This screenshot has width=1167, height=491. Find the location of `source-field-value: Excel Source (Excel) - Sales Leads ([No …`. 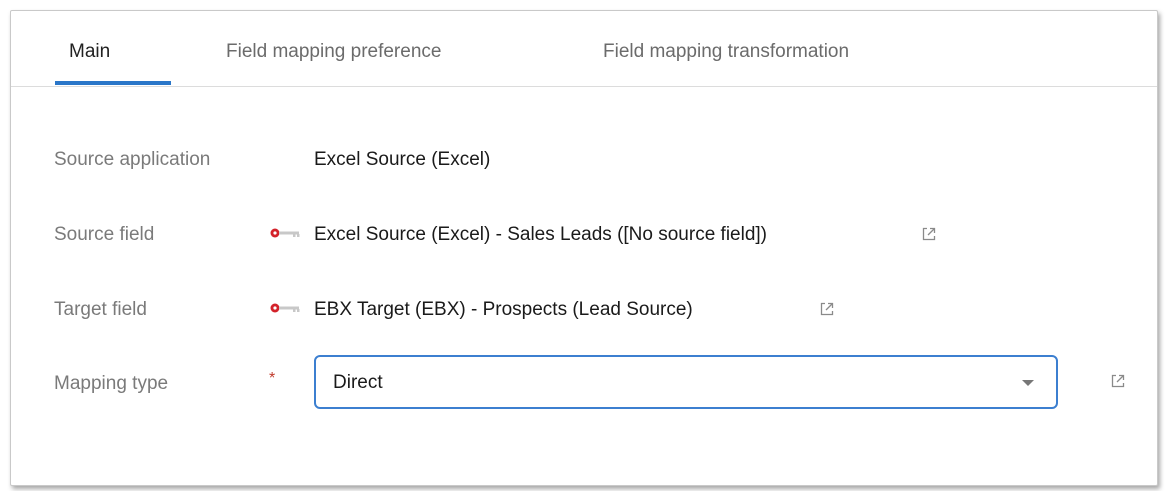

source-field-value: Excel Source (Excel) - Sales Leads ([No … is located at coordinates (541, 234).